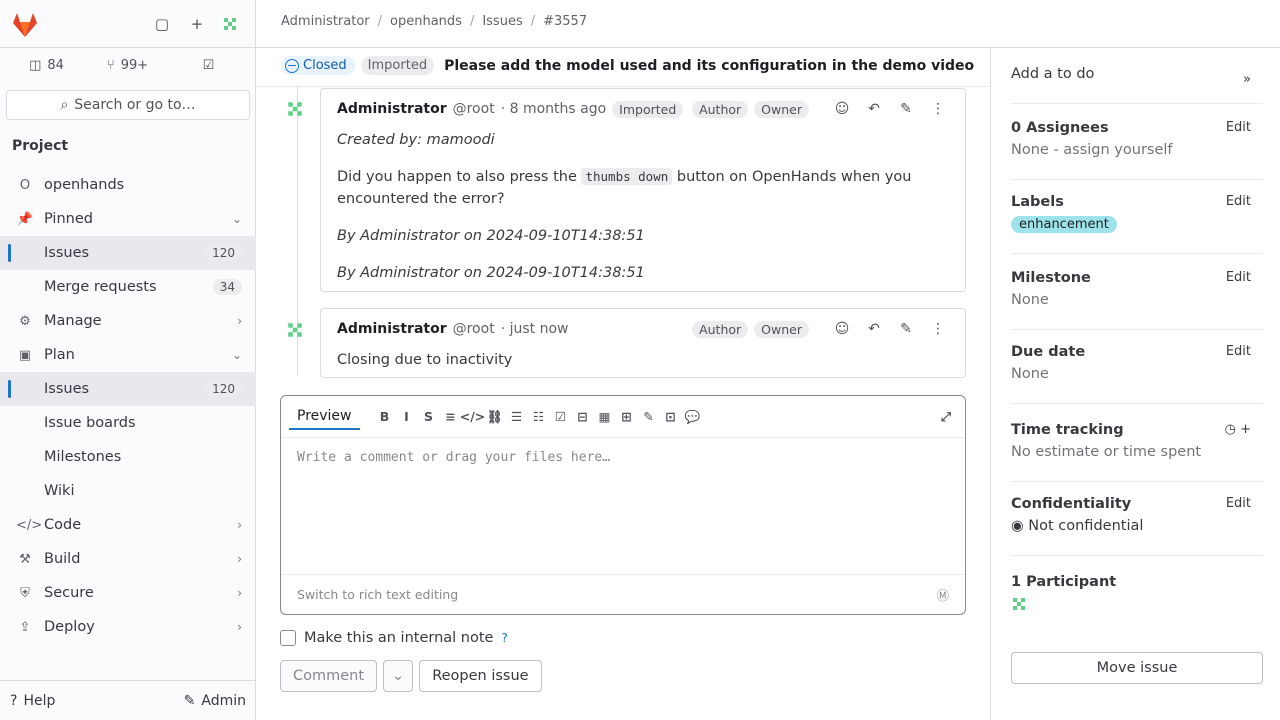 Image resolution: width=1280 pixels, height=720 pixels. I want to click on toolbar-button-icon: ☑, so click(561, 417).